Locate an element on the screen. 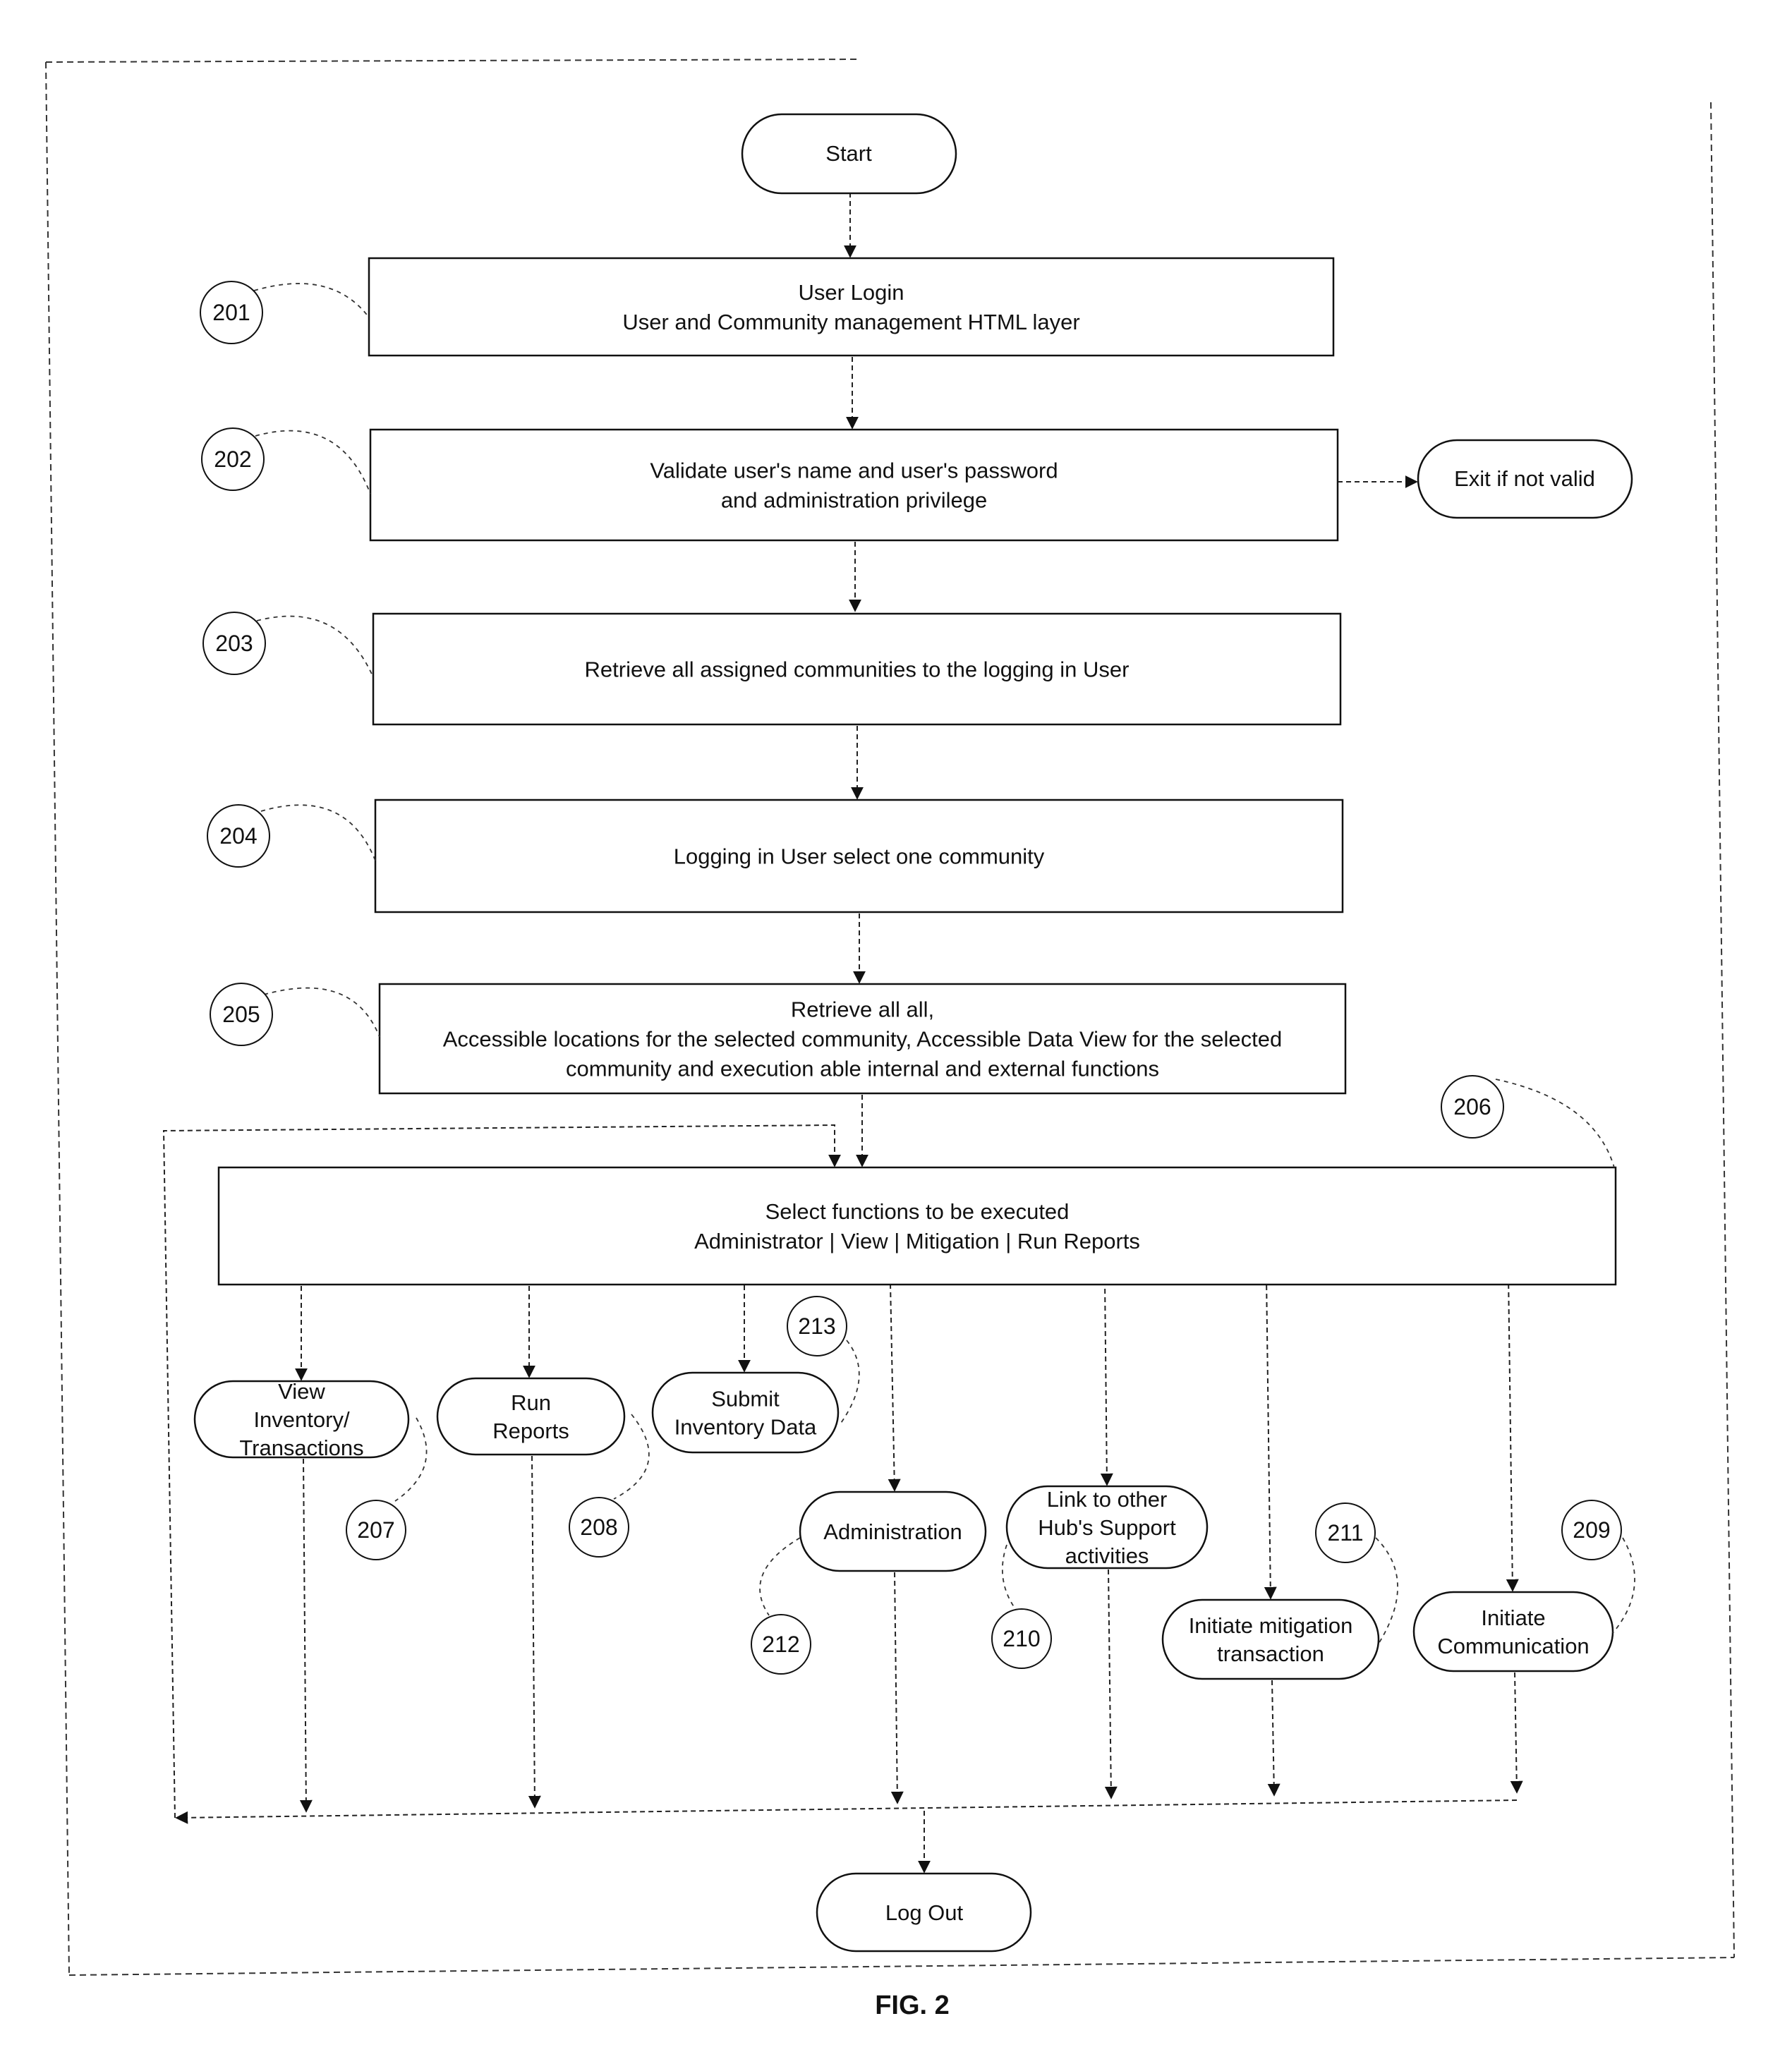  function-211: Initiate mitigation transaction is located at coordinates (1270, 1639).